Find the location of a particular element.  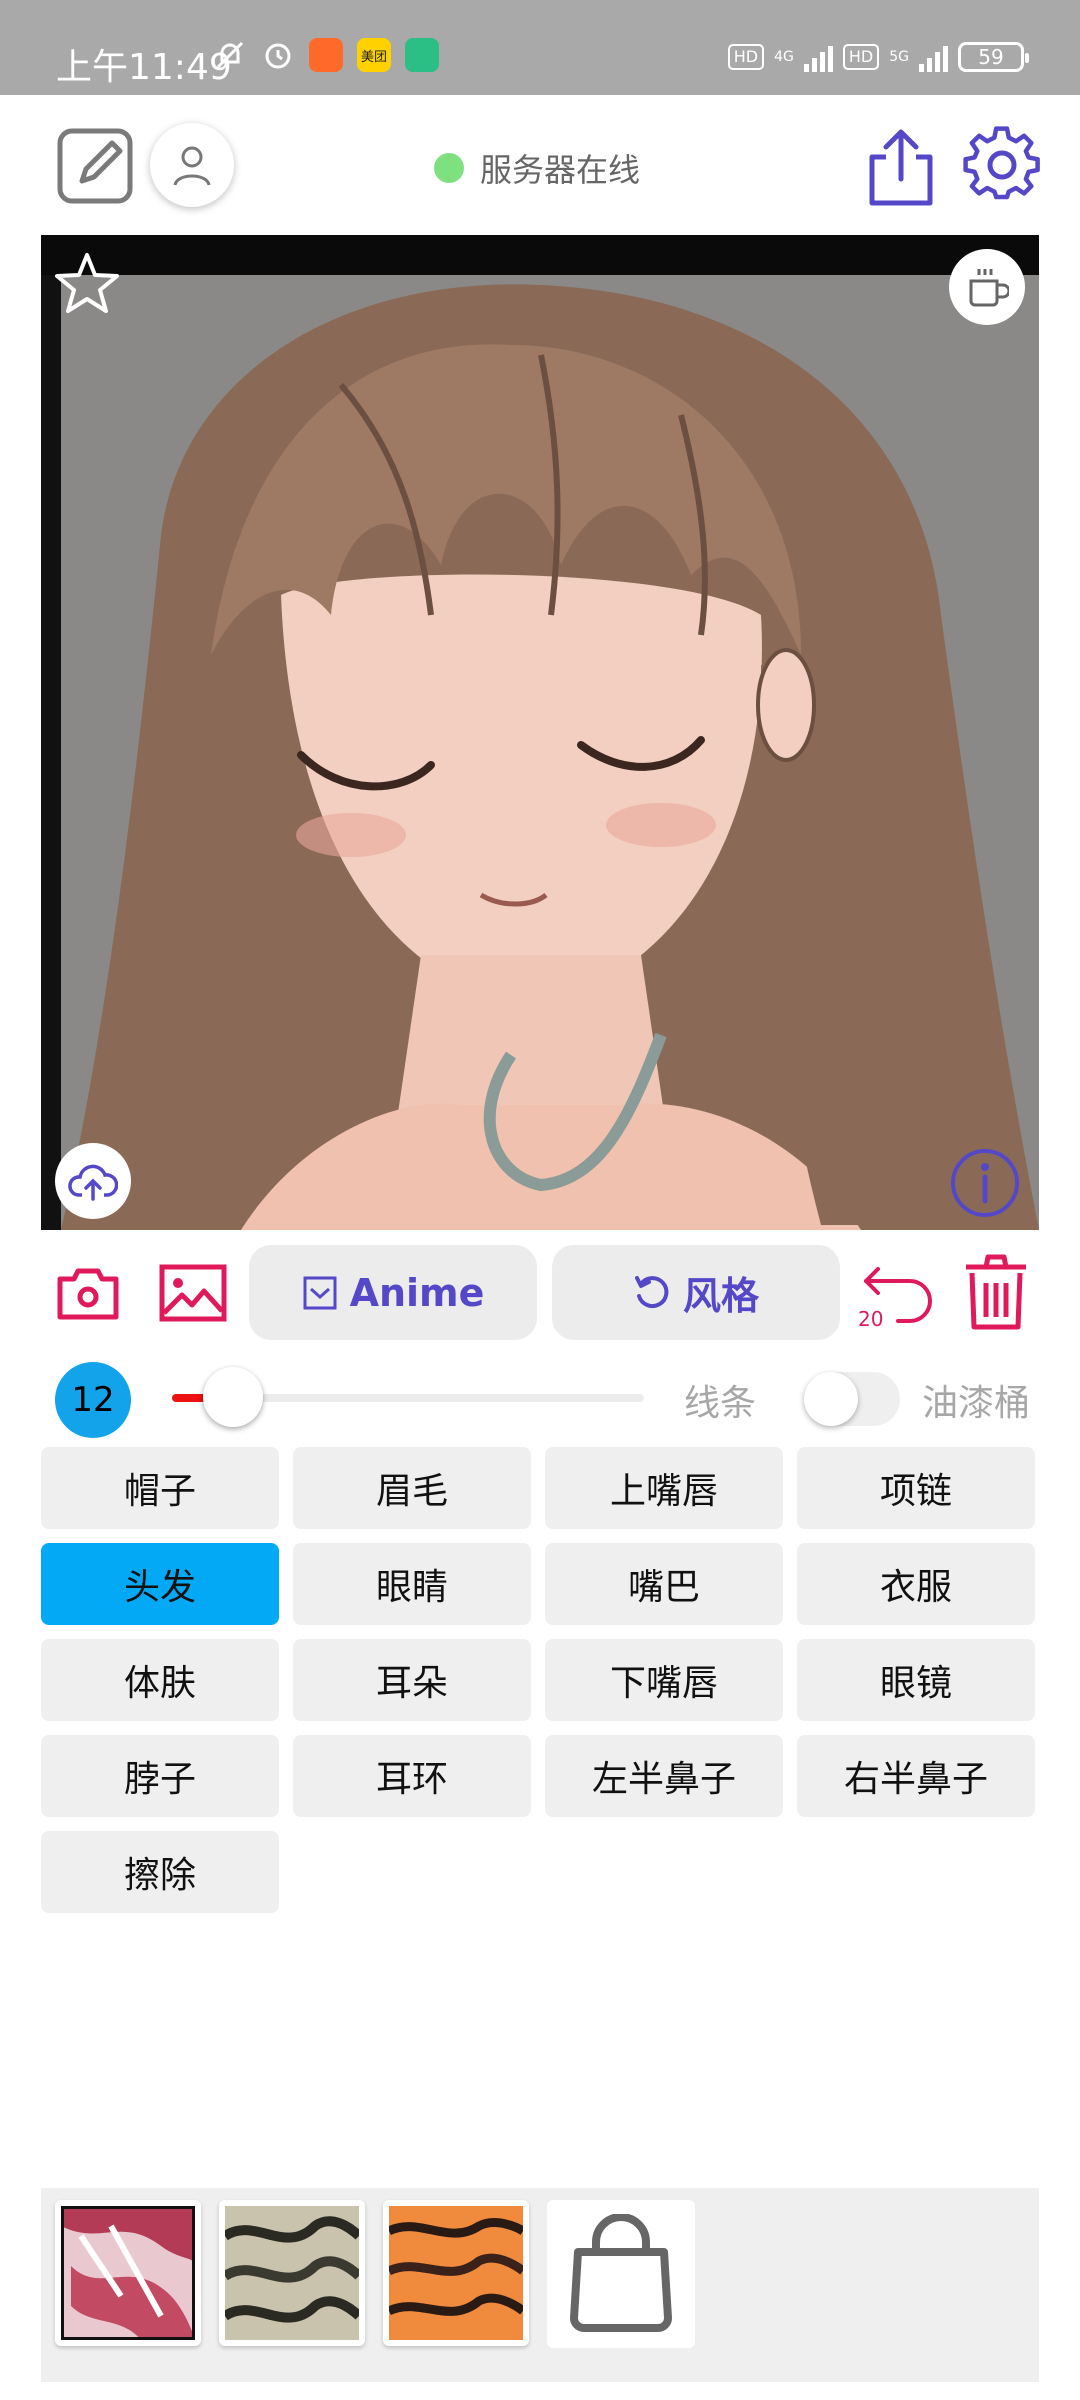

settings-button is located at coordinates (1002, 165).